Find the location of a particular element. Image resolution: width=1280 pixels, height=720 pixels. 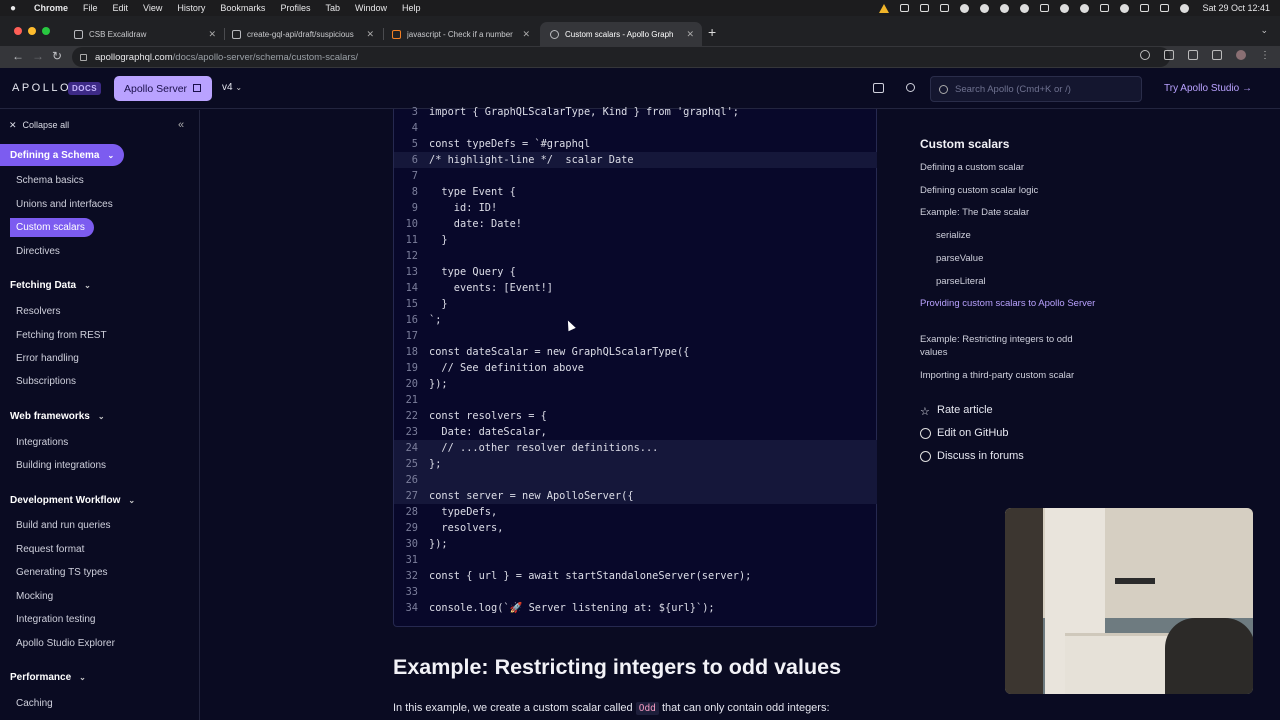

sidebar-item-error-handling: Error handling is located at coordinates (47, 358).